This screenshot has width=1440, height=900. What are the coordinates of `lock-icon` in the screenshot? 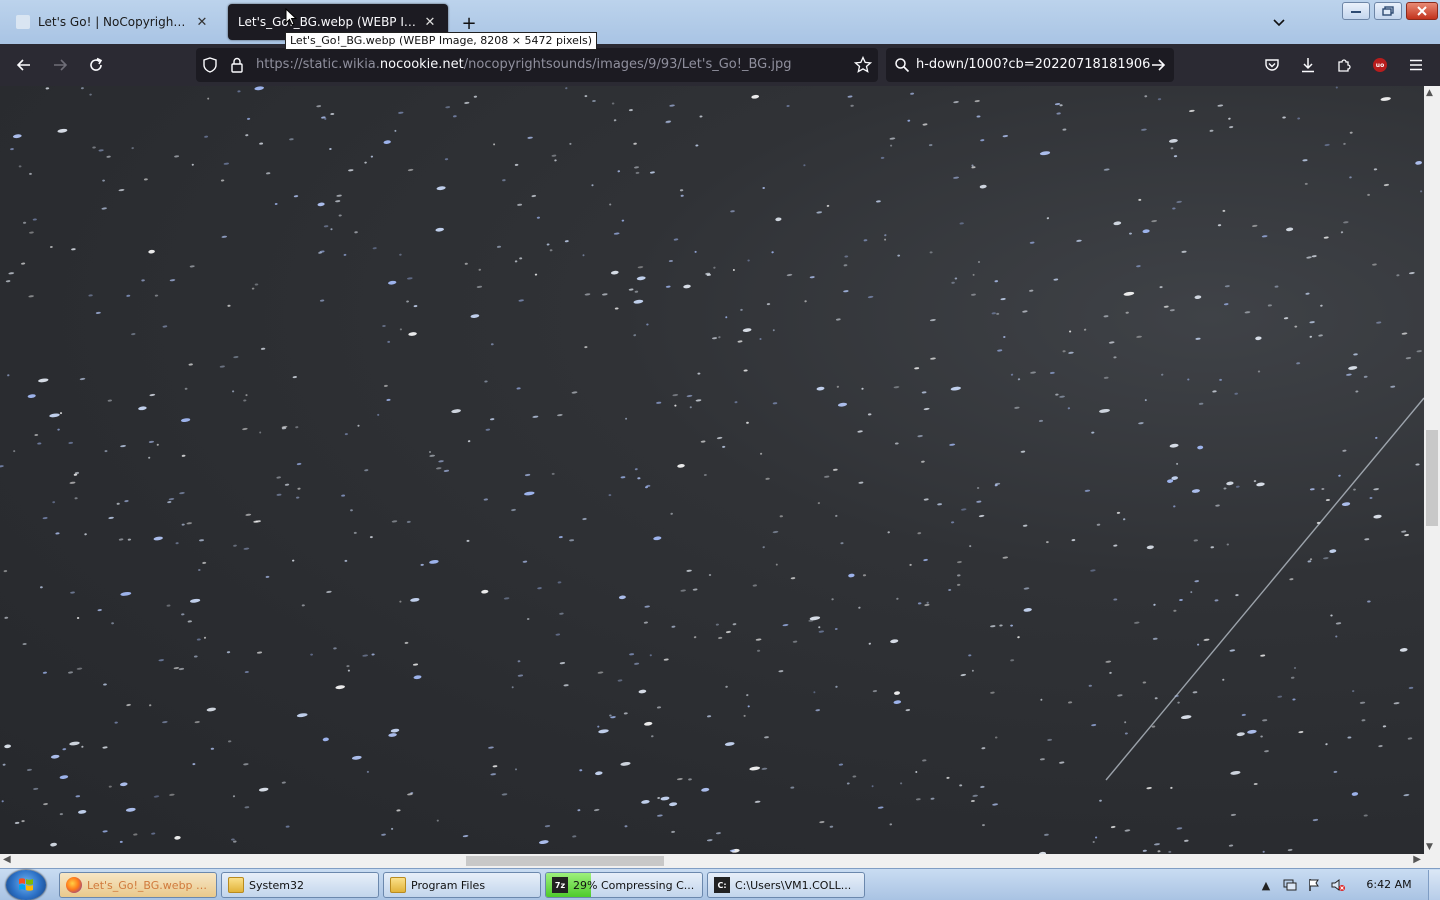 It's located at (237, 65).